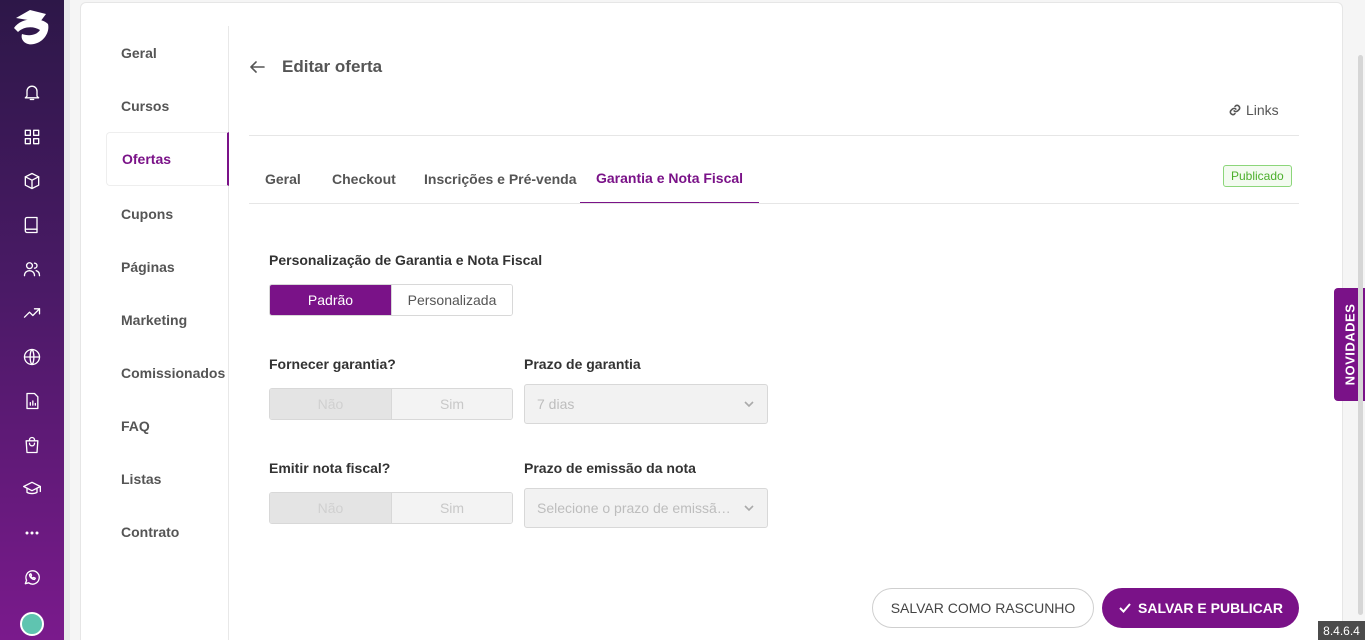 This screenshot has height=640, width=1365. What do you see at coordinates (167, 426) in the screenshot?
I see `menu-item-faq: FAQ` at bounding box center [167, 426].